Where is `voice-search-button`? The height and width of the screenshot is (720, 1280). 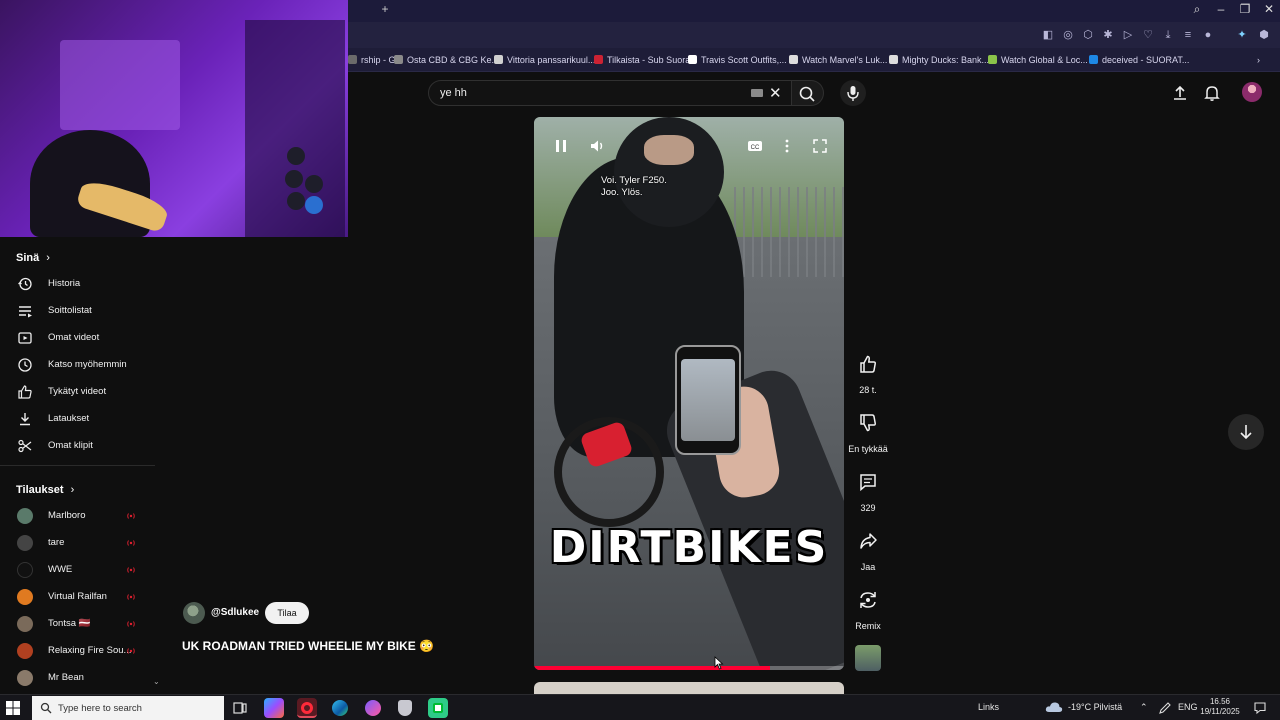 voice-search-button is located at coordinates (853, 93).